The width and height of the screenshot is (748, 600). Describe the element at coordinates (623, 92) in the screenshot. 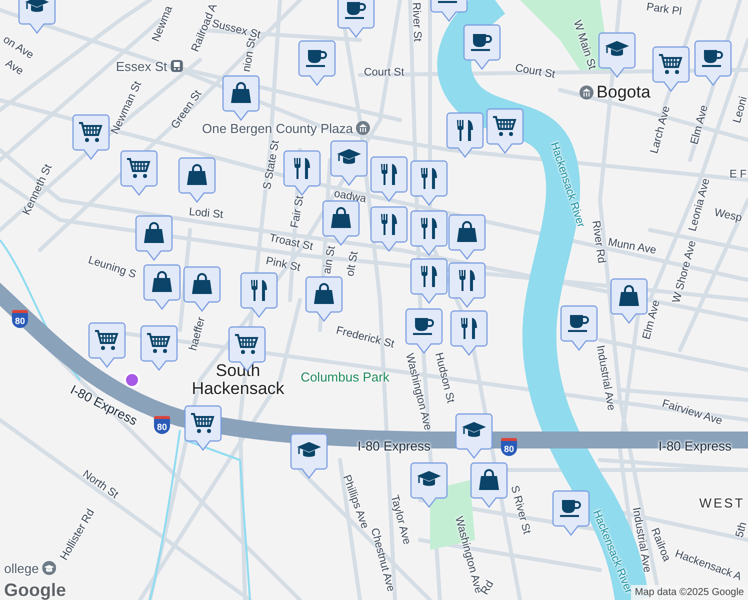

I see `town-label: Bogota` at that location.